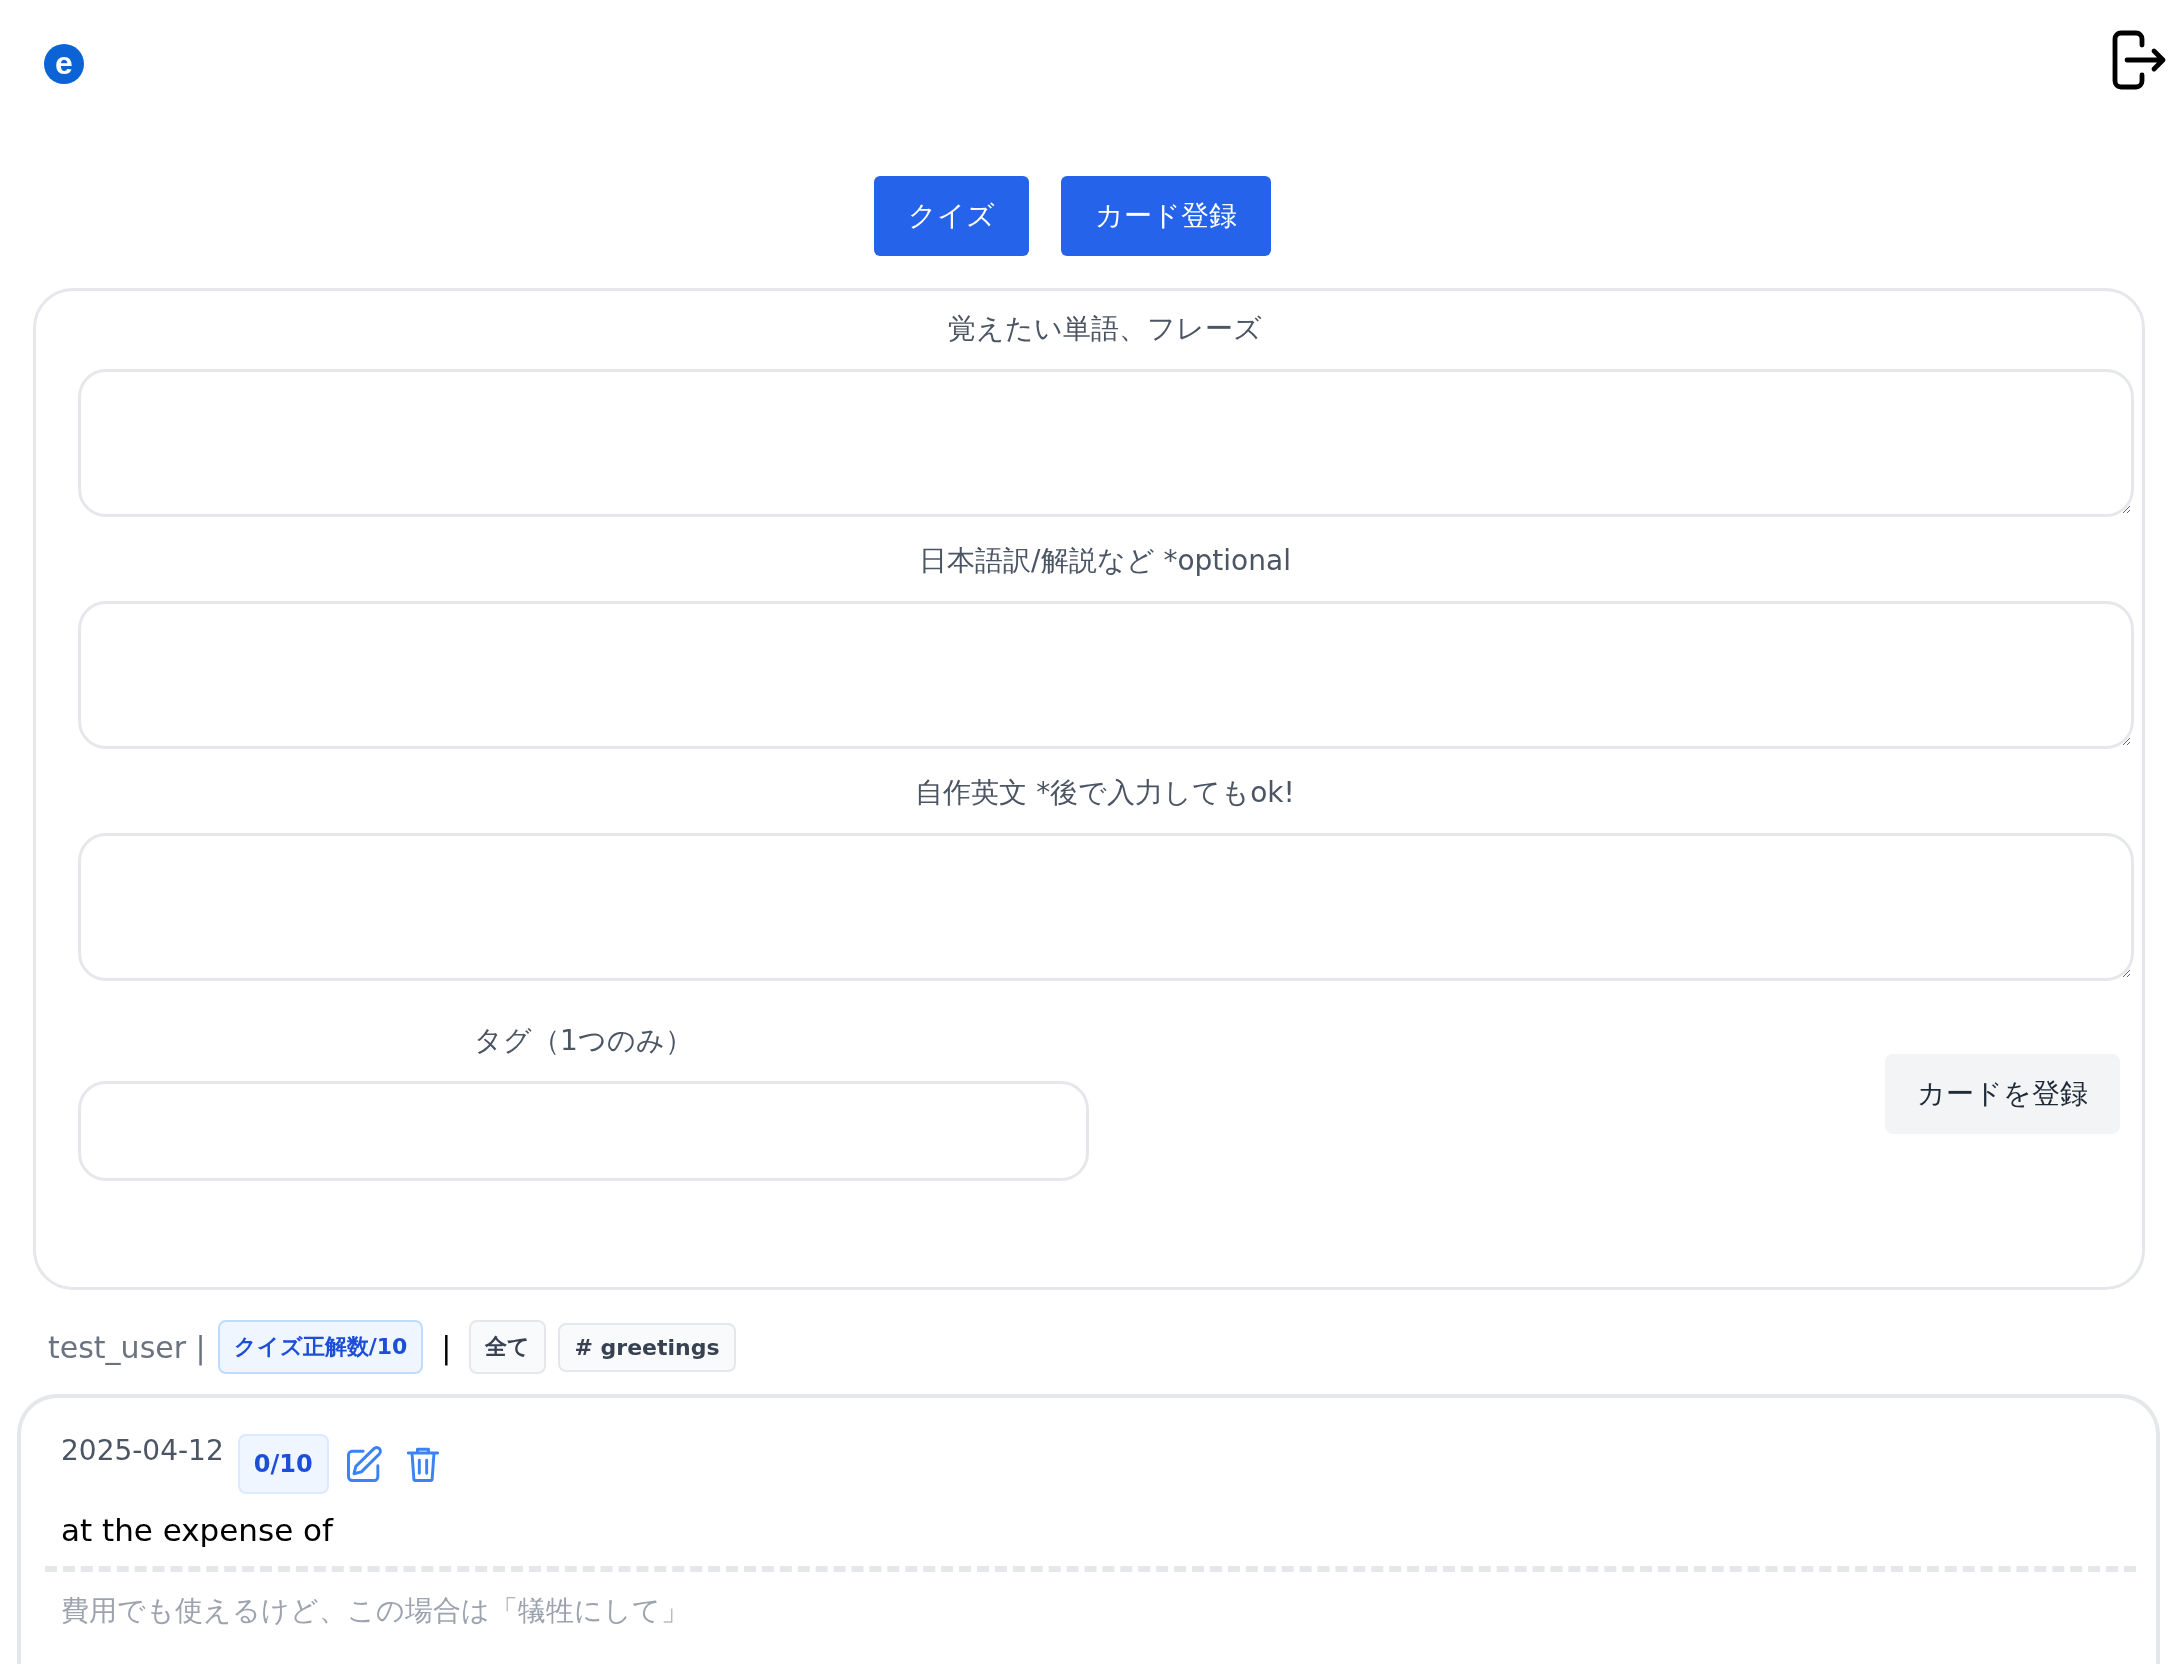  Describe the element at coordinates (375, 1611) in the screenshot. I see `card-note: 費用でも使えるけど、この場合は「犠牲にして」` at that location.